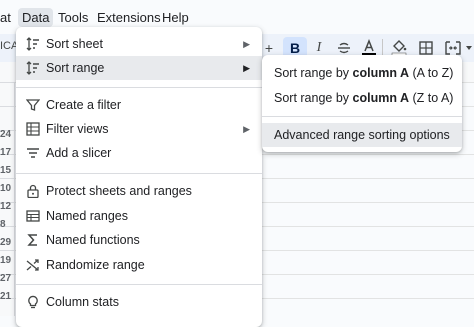 The image size is (474, 327). Describe the element at coordinates (7, 224) in the screenshot. I see `row-number: 8` at that location.